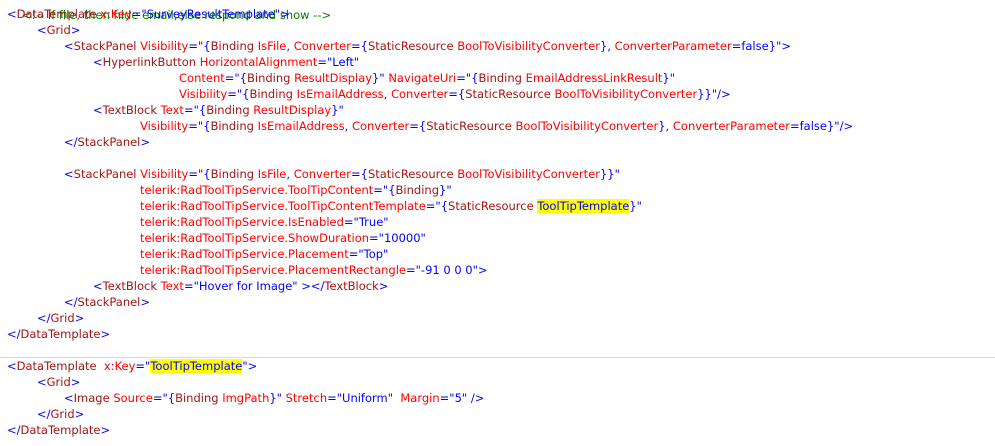 This screenshot has width=995, height=446. Describe the element at coordinates (364, 398) in the screenshot. I see `code-token: ="Uniform"` at that location.